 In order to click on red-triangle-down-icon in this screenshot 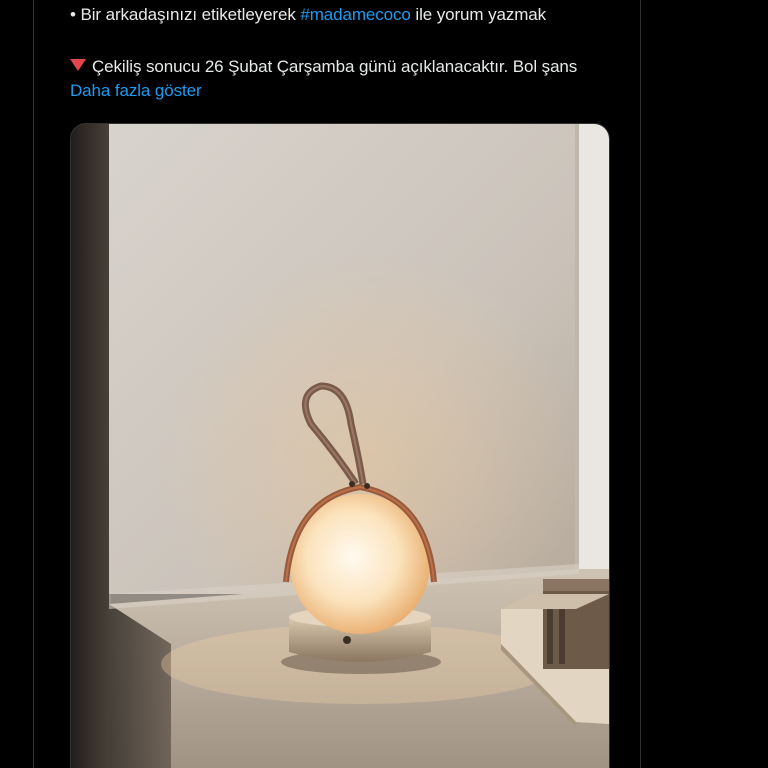, I will do `click(78, 65)`.